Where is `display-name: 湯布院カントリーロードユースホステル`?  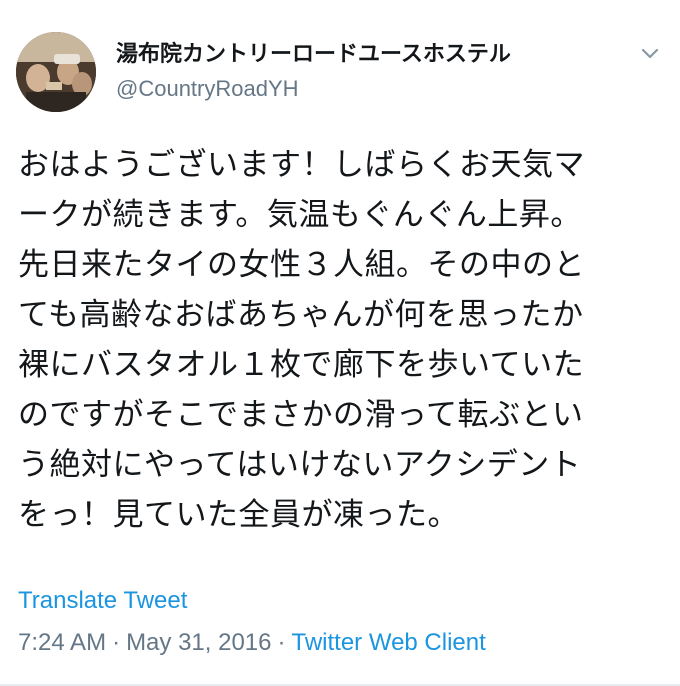 display-name: 湯布院カントリーロードユースホステル is located at coordinates (368, 55).